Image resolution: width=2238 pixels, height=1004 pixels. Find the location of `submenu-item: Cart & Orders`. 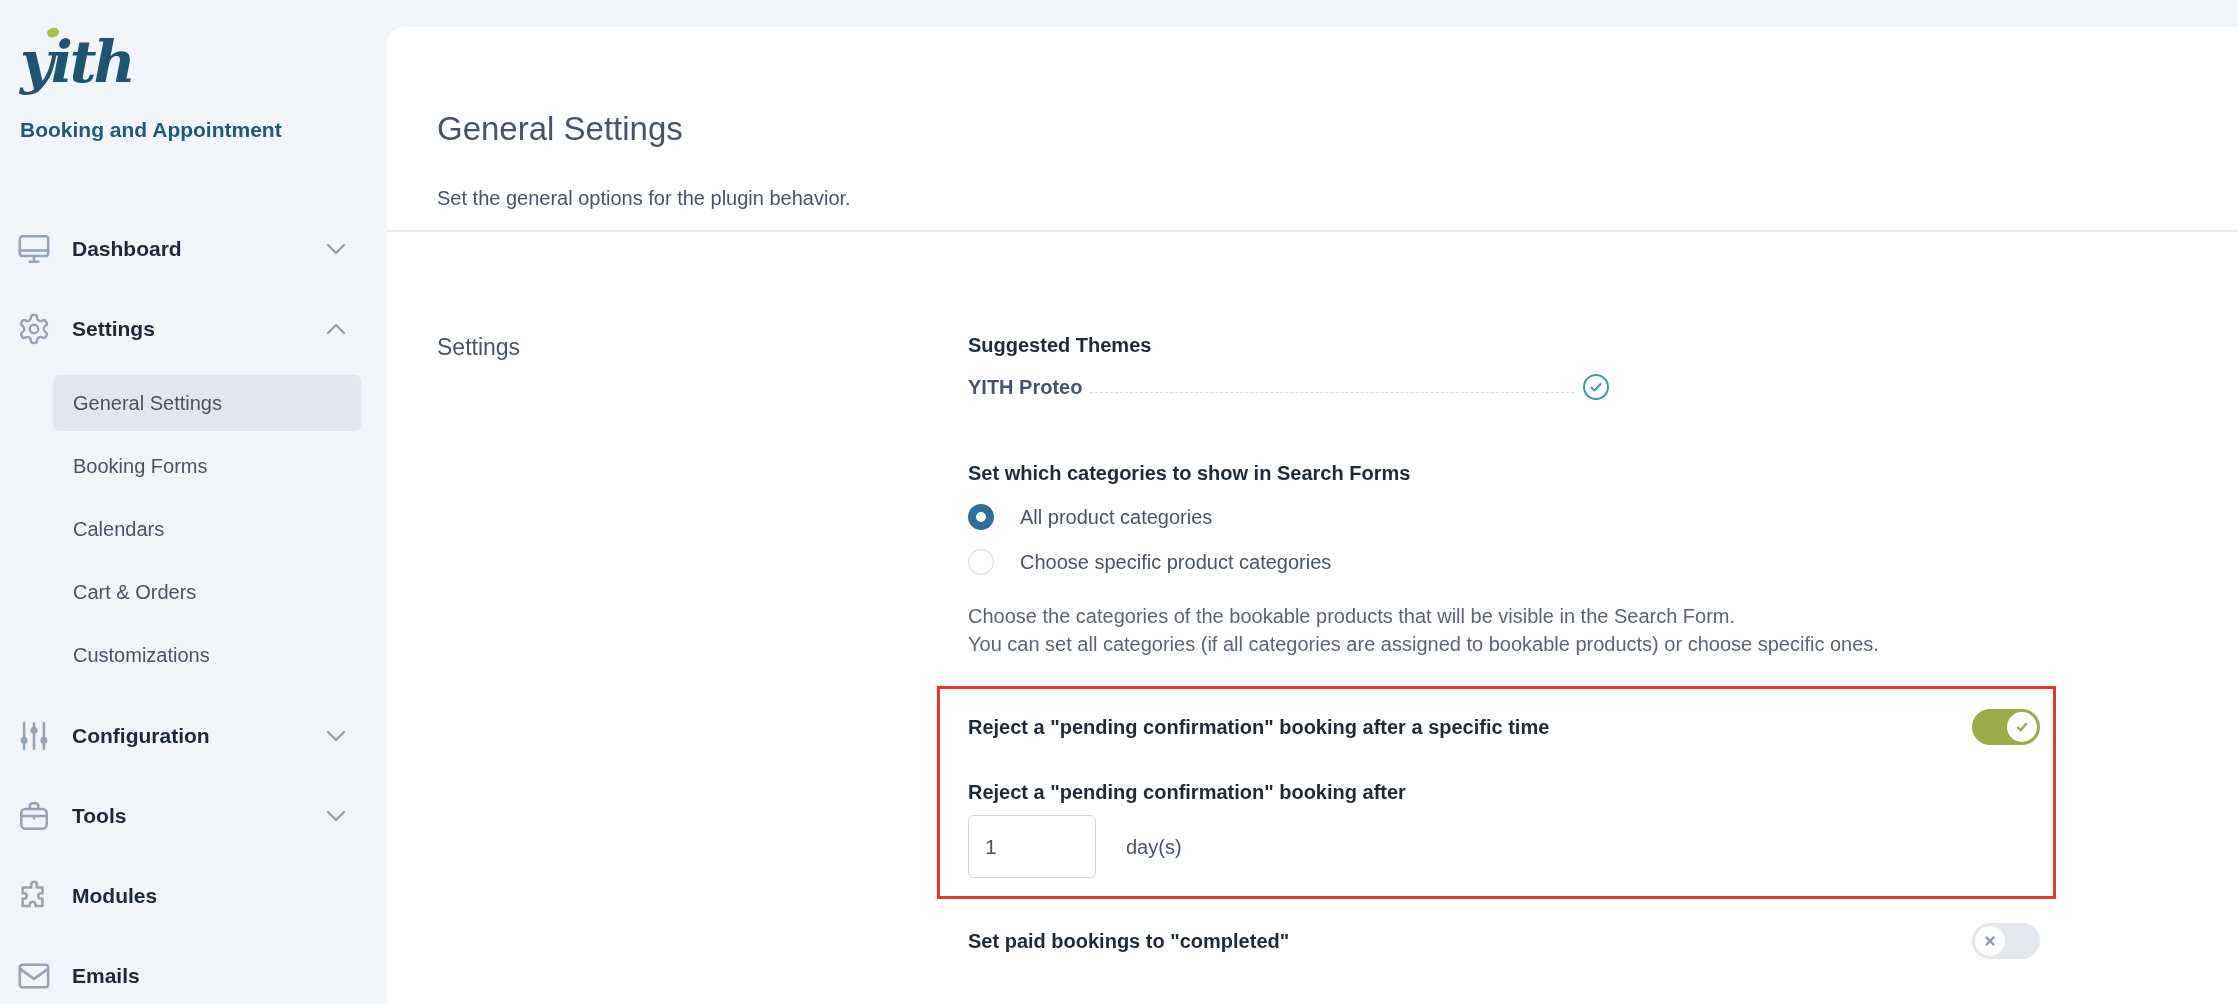

submenu-item: Cart & Orders is located at coordinates (207, 592).